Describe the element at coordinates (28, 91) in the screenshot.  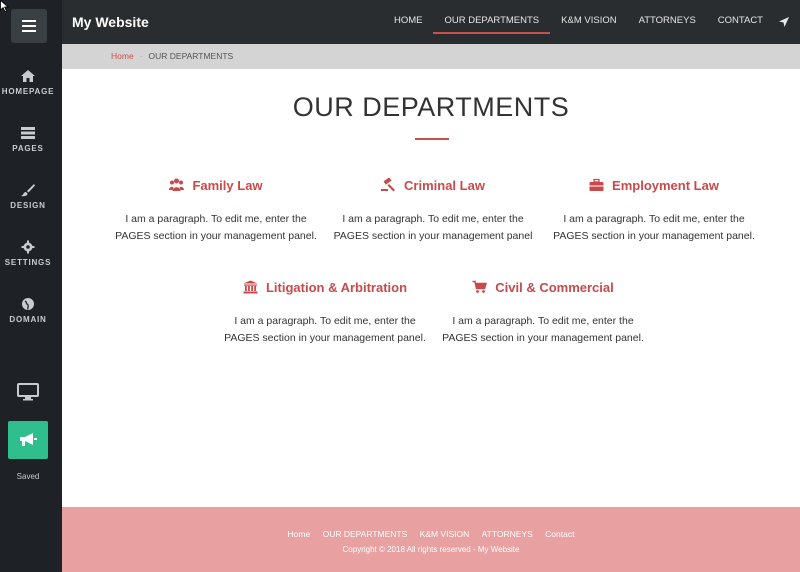
I see `sidebar-item-label: HOMEPAGE` at that location.